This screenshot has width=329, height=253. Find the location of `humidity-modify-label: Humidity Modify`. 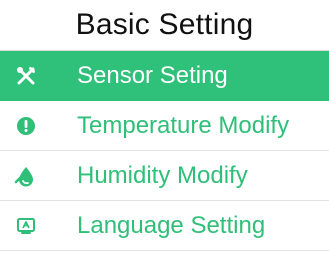

humidity-modify-label: Humidity Modify is located at coordinates (162, 175).